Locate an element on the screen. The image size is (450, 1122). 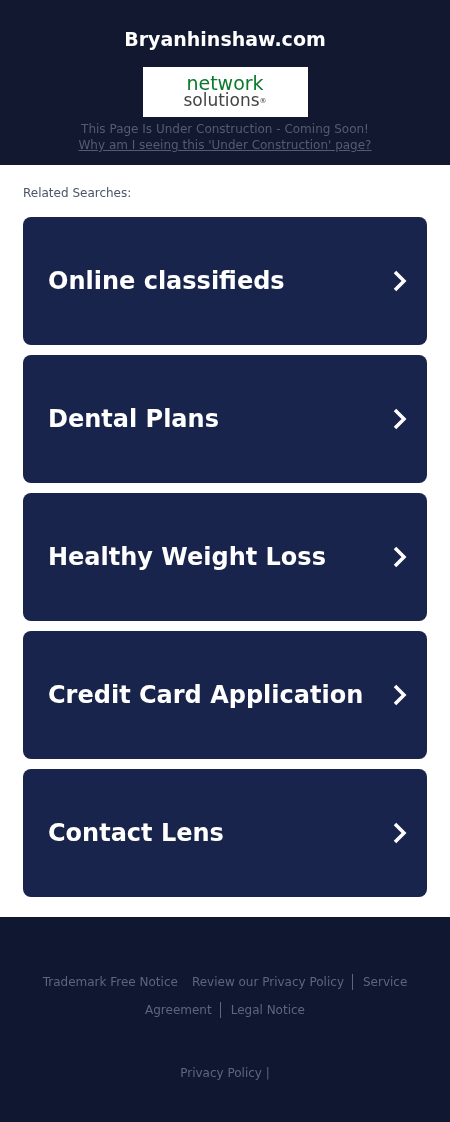
related-searches-label: Related Searches: is located at coordinates (78, 193).